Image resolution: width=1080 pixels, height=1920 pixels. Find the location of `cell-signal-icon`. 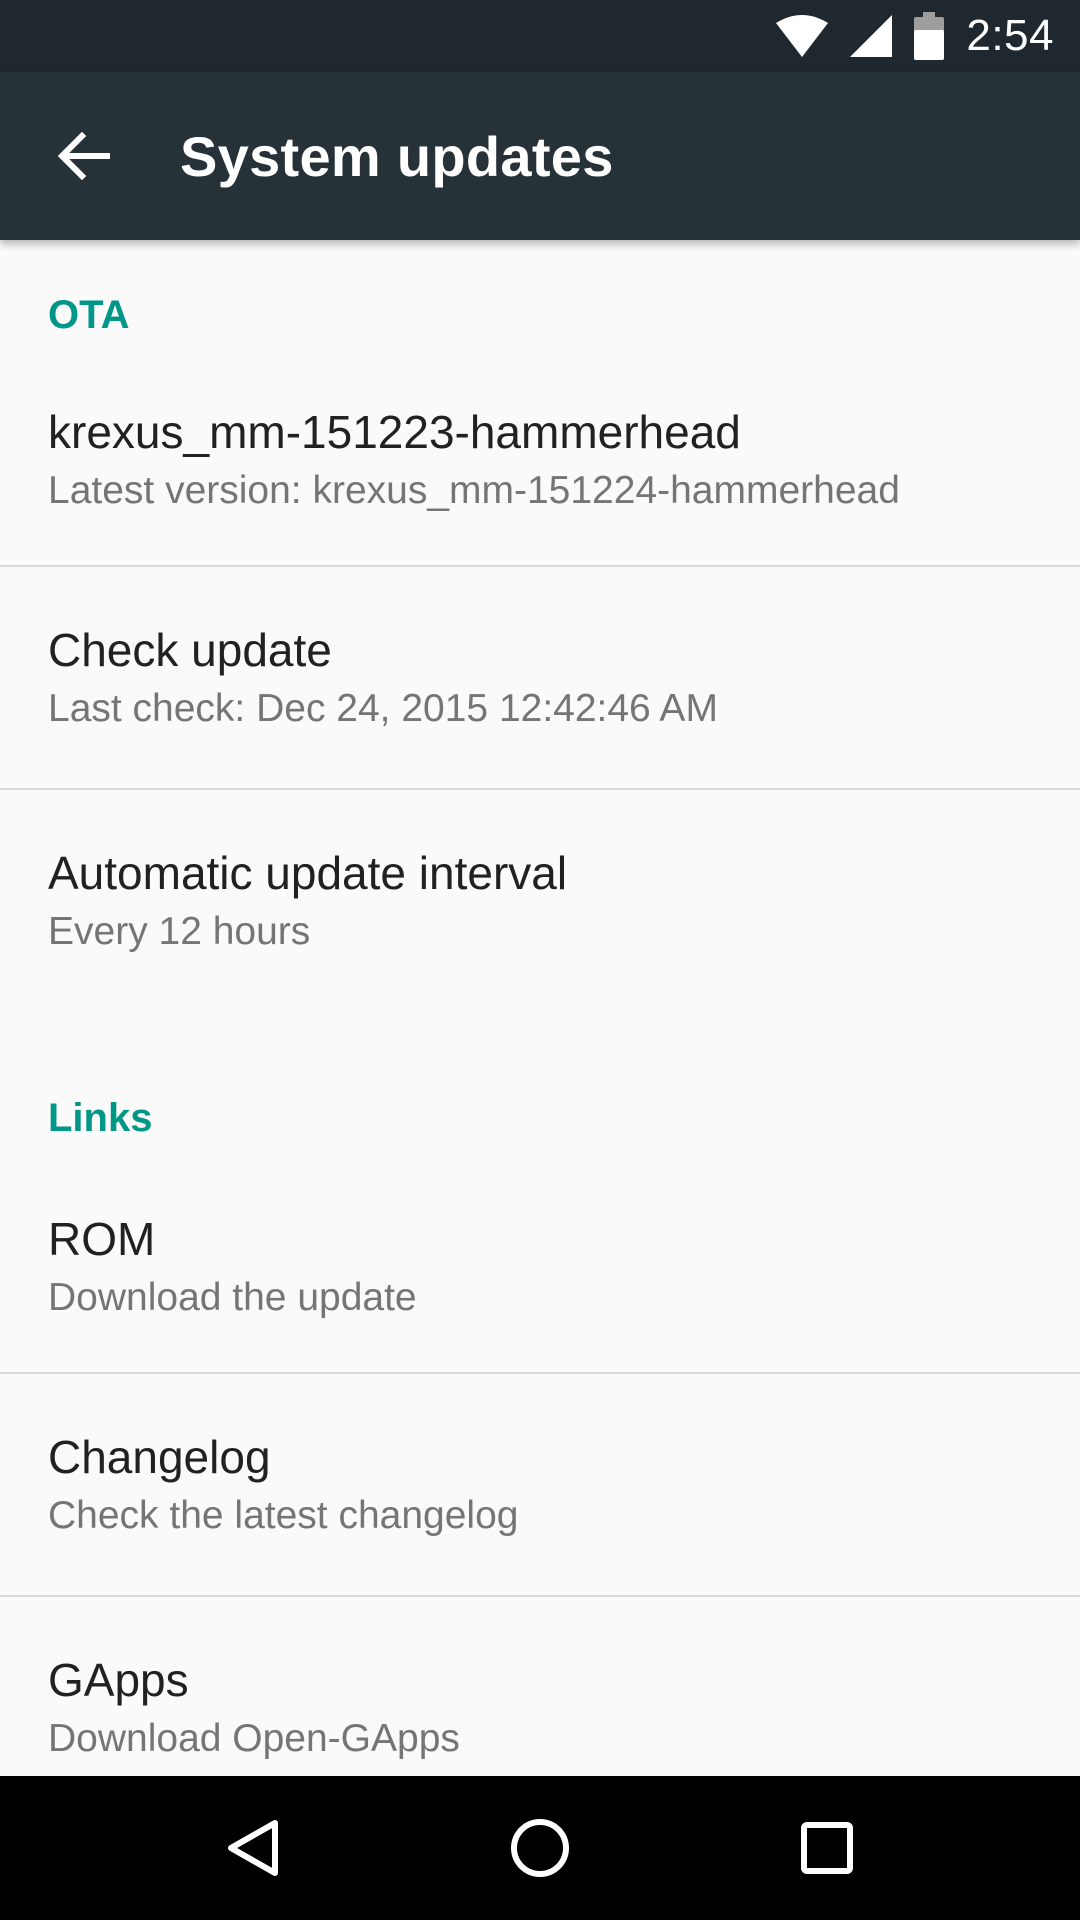

cell-signal-icon is located at coordinates (871, 36).